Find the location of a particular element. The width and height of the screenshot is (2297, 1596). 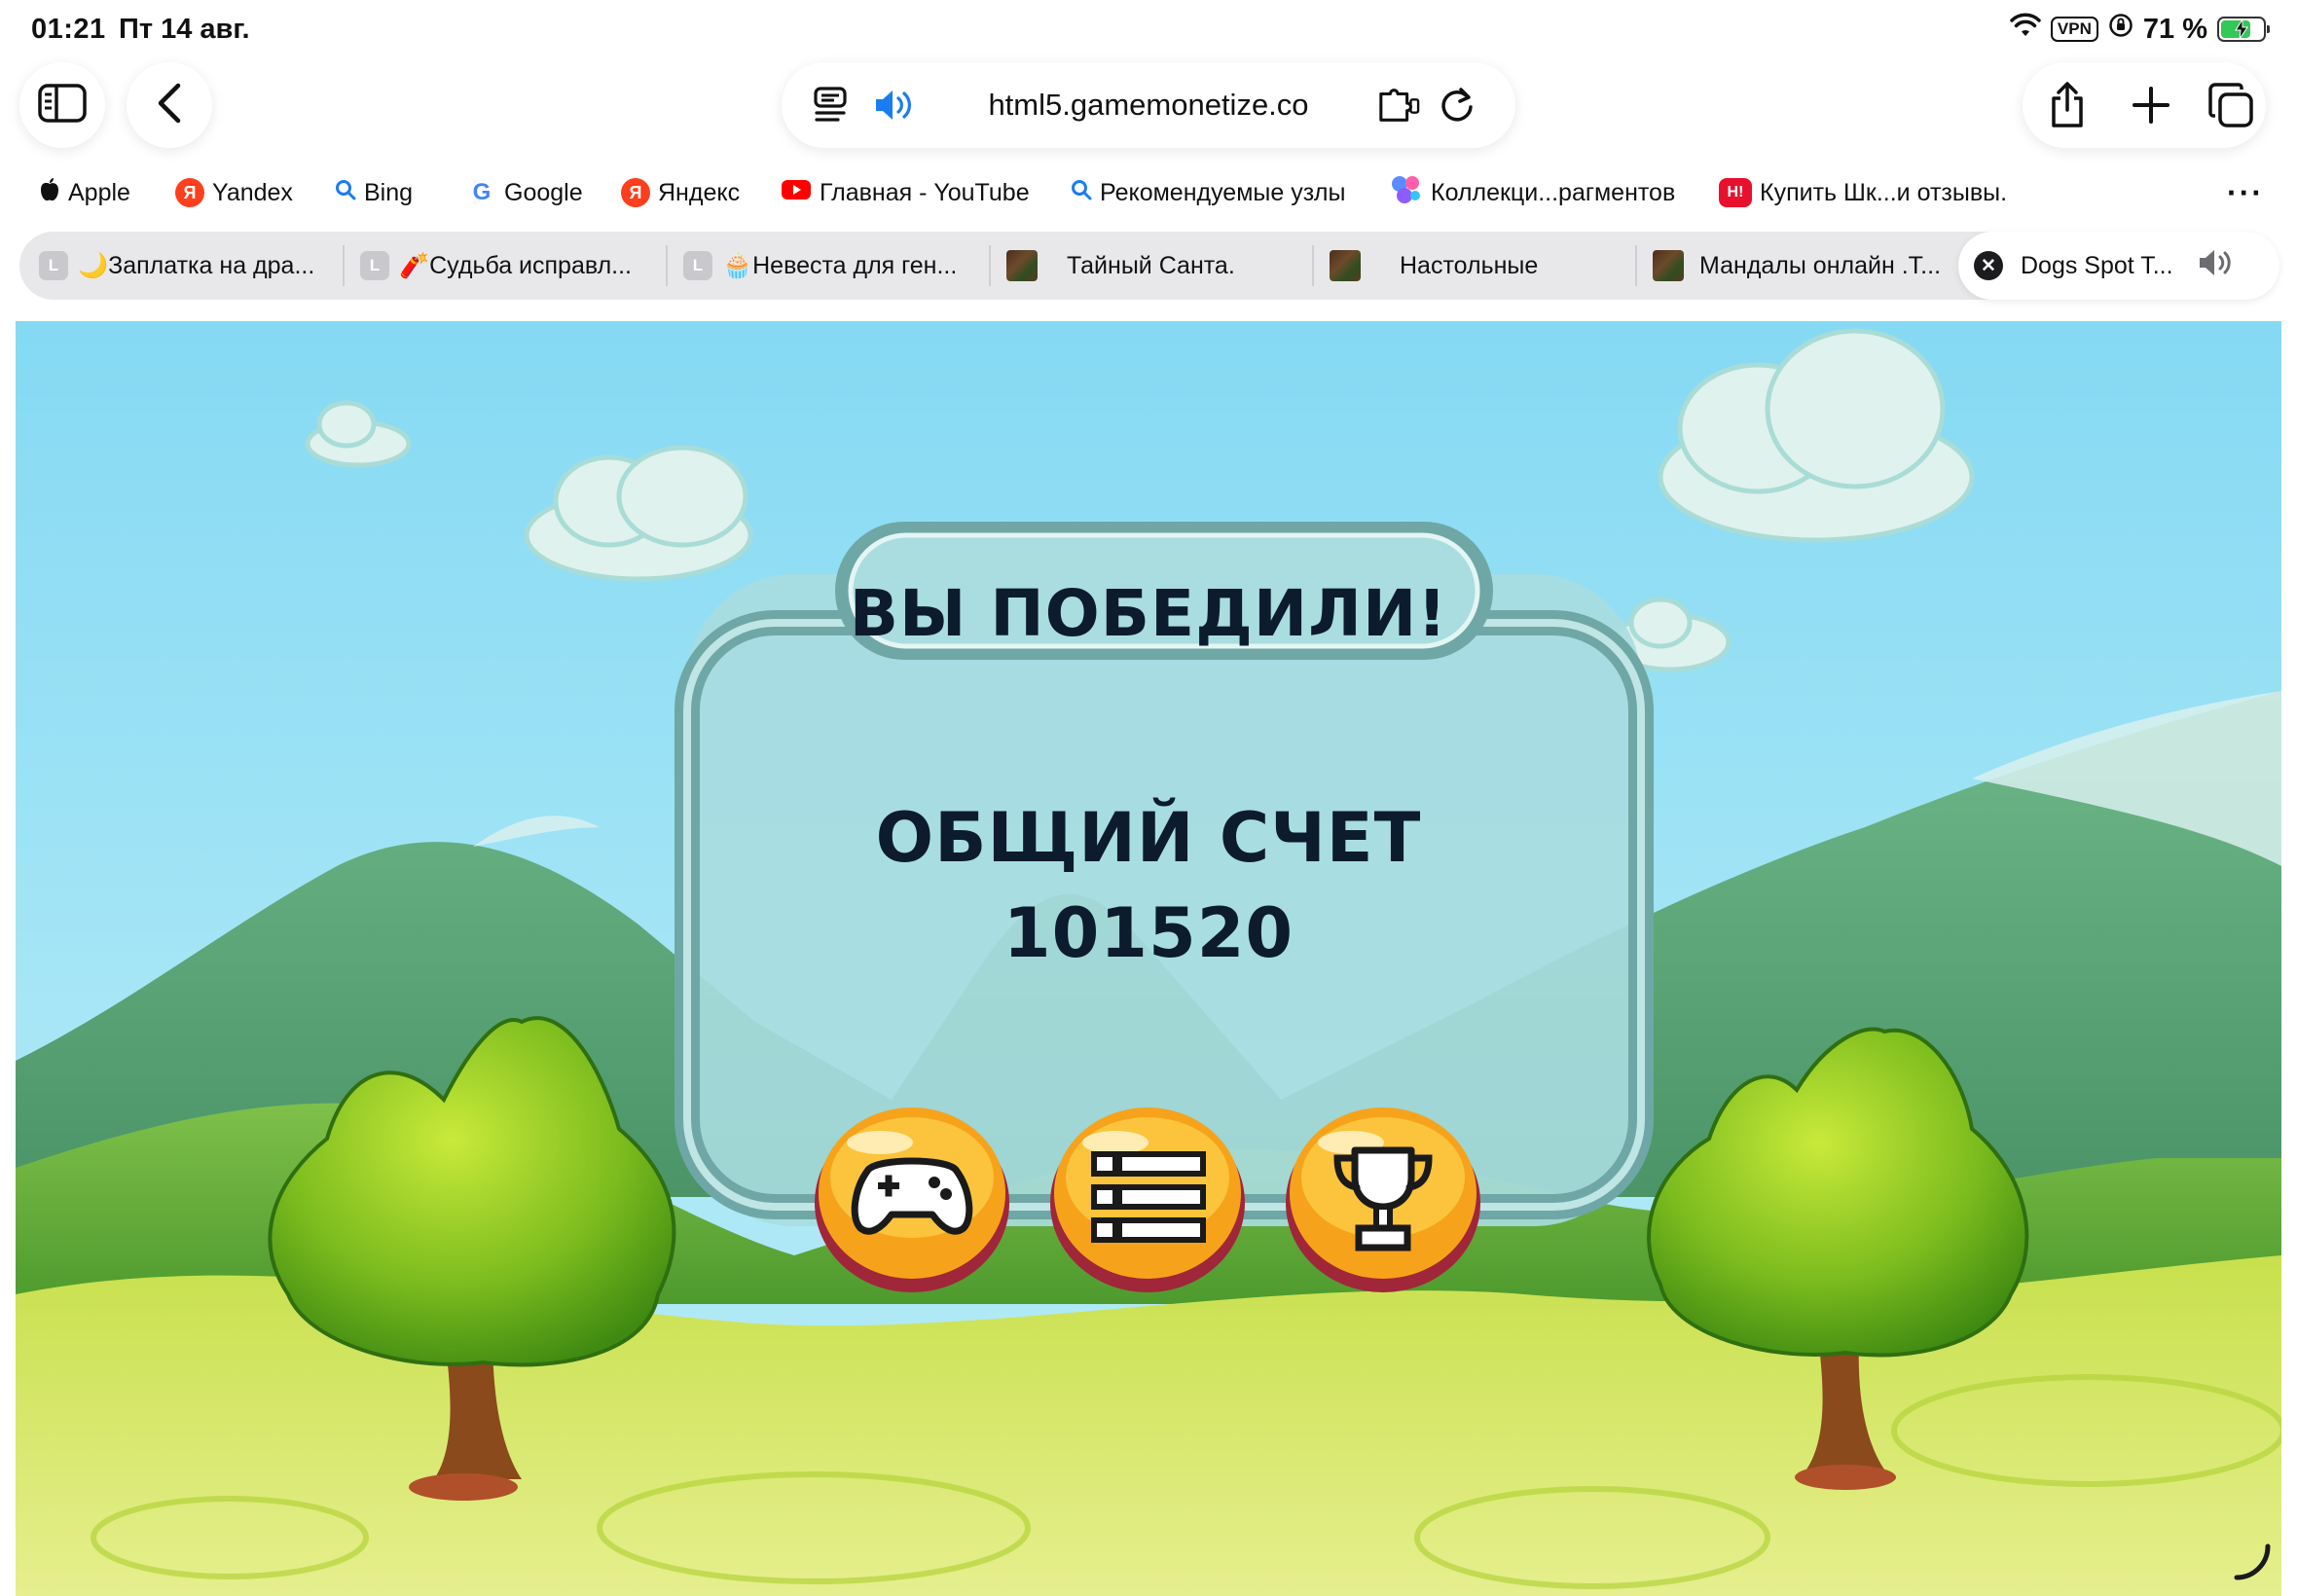

favorite-youtube: Главная - YouTube is located at coordinates (905, 193).